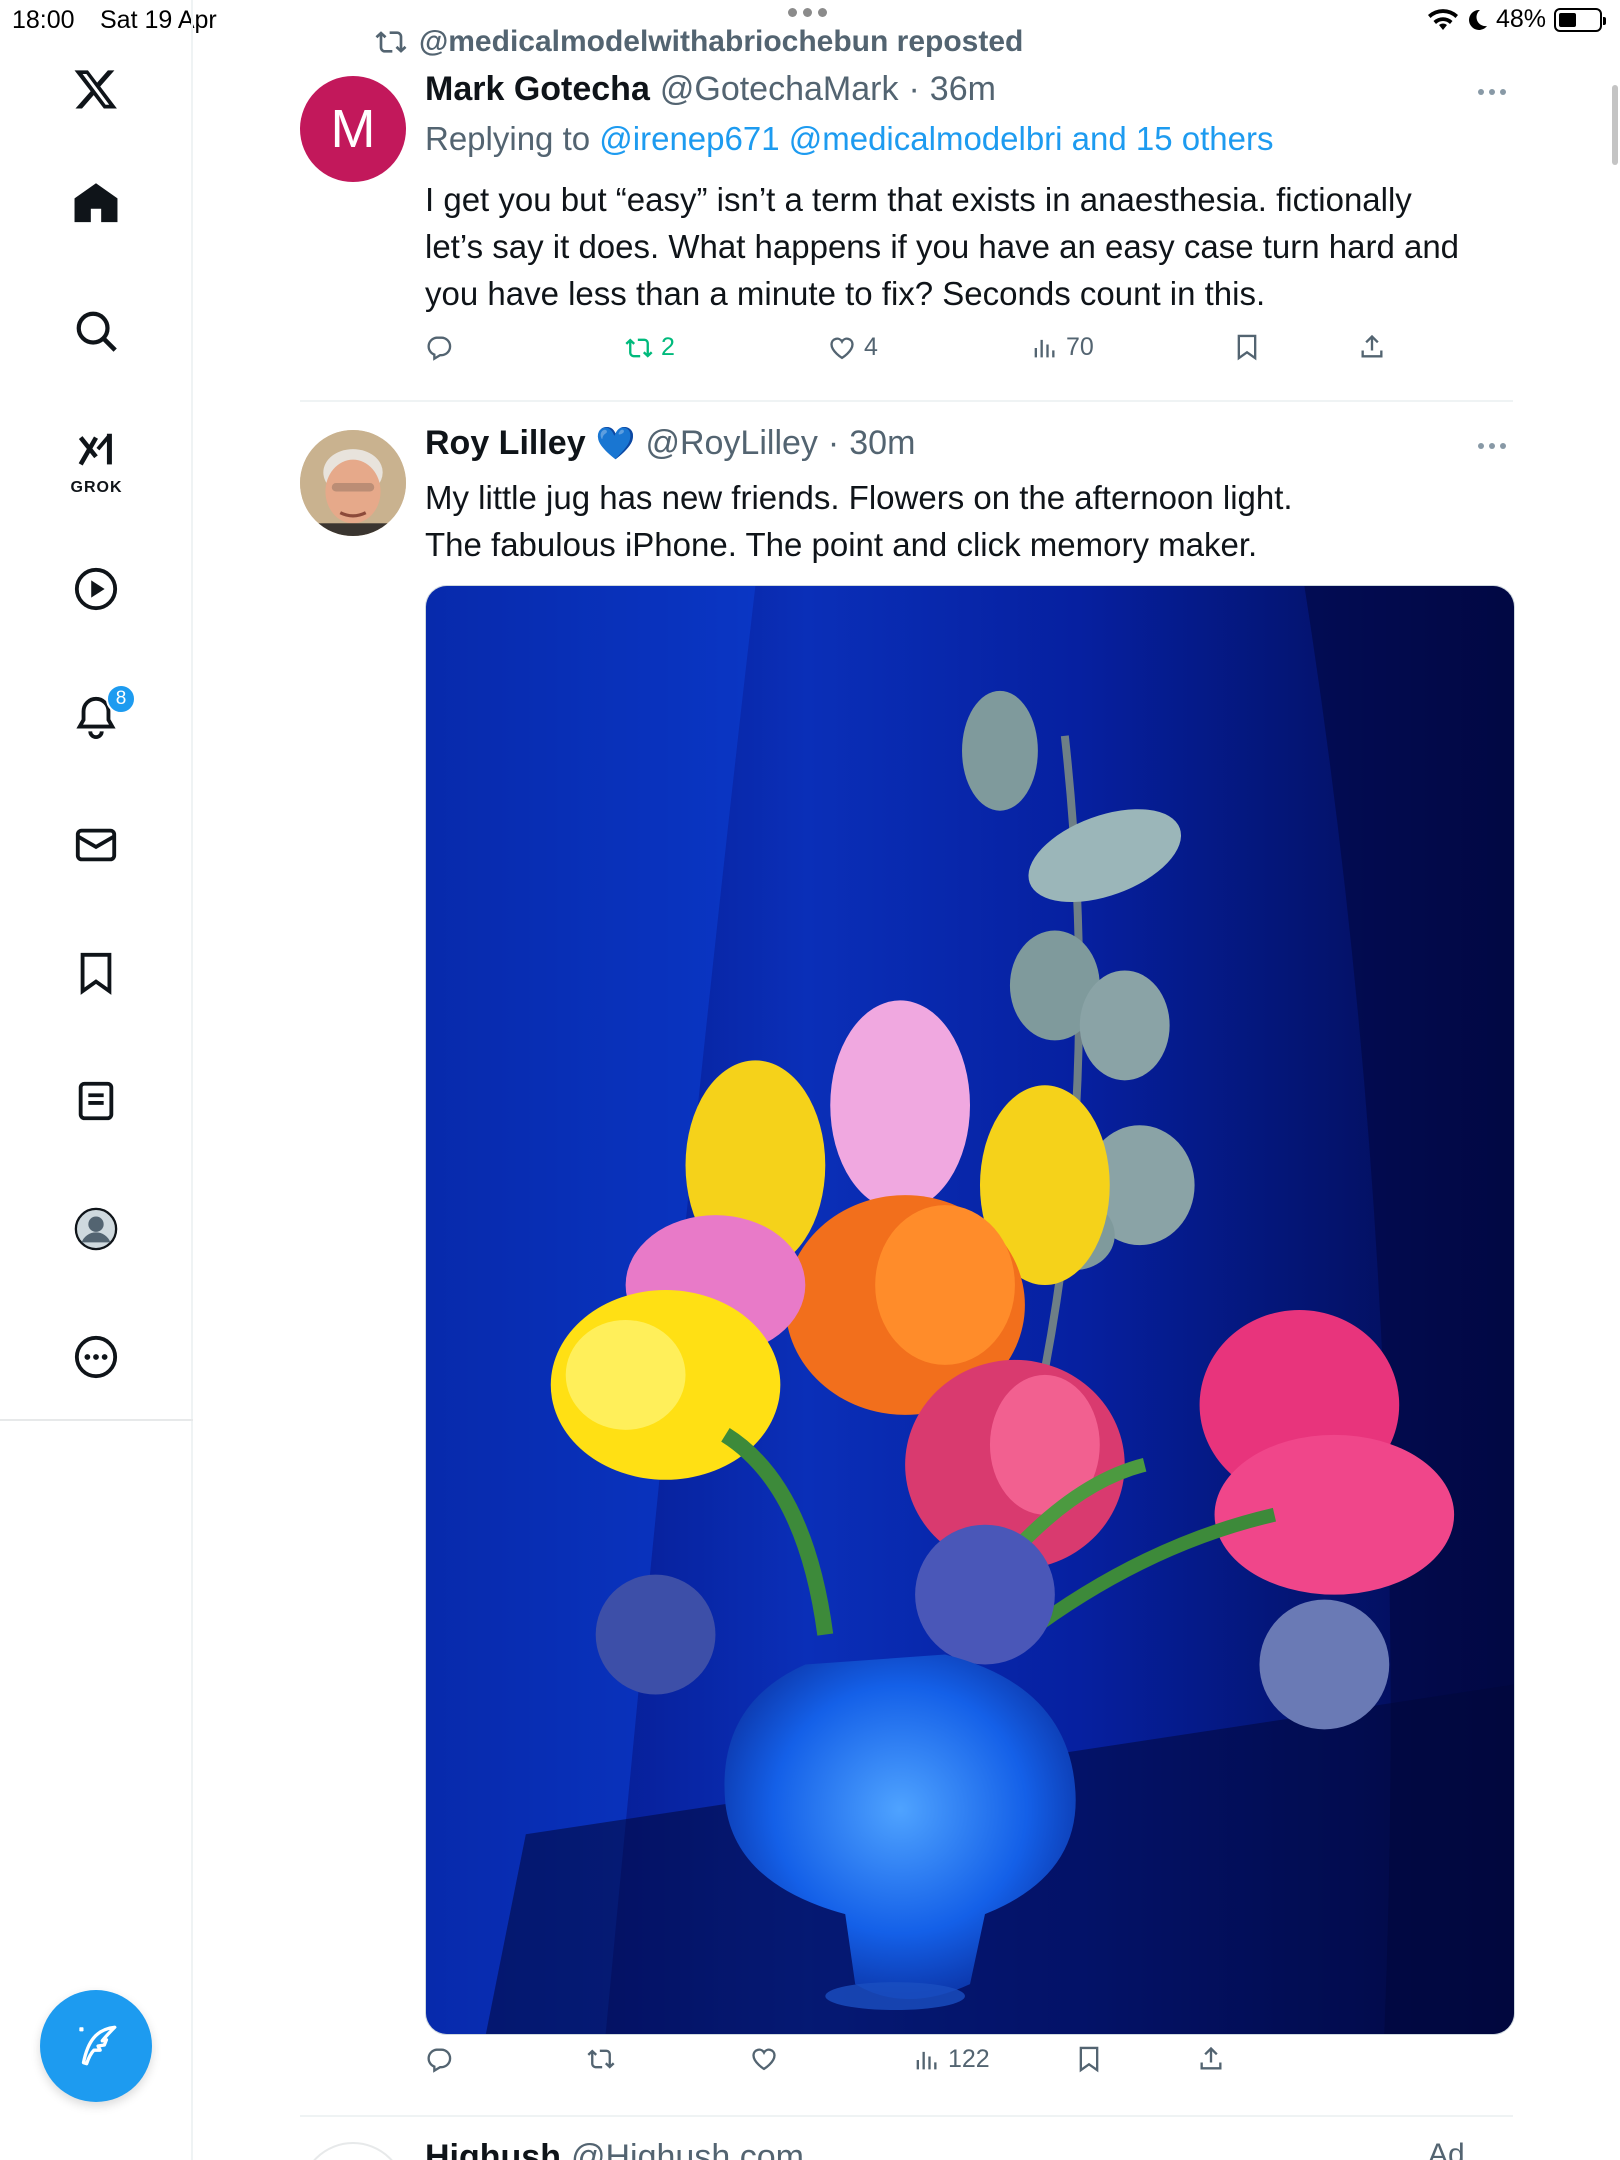  What do you see at coordinates (508, 138) in the screenshot?
I see `replying-prefix: Replying to` at bounding box center [508, 138].